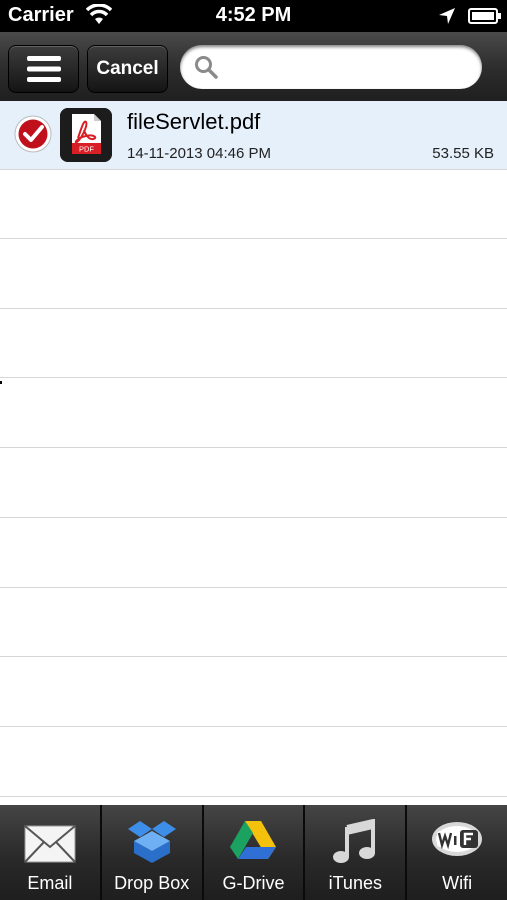 The image size is (507, 900). I want to click on tab-label: Wifi, so click(457, 883).